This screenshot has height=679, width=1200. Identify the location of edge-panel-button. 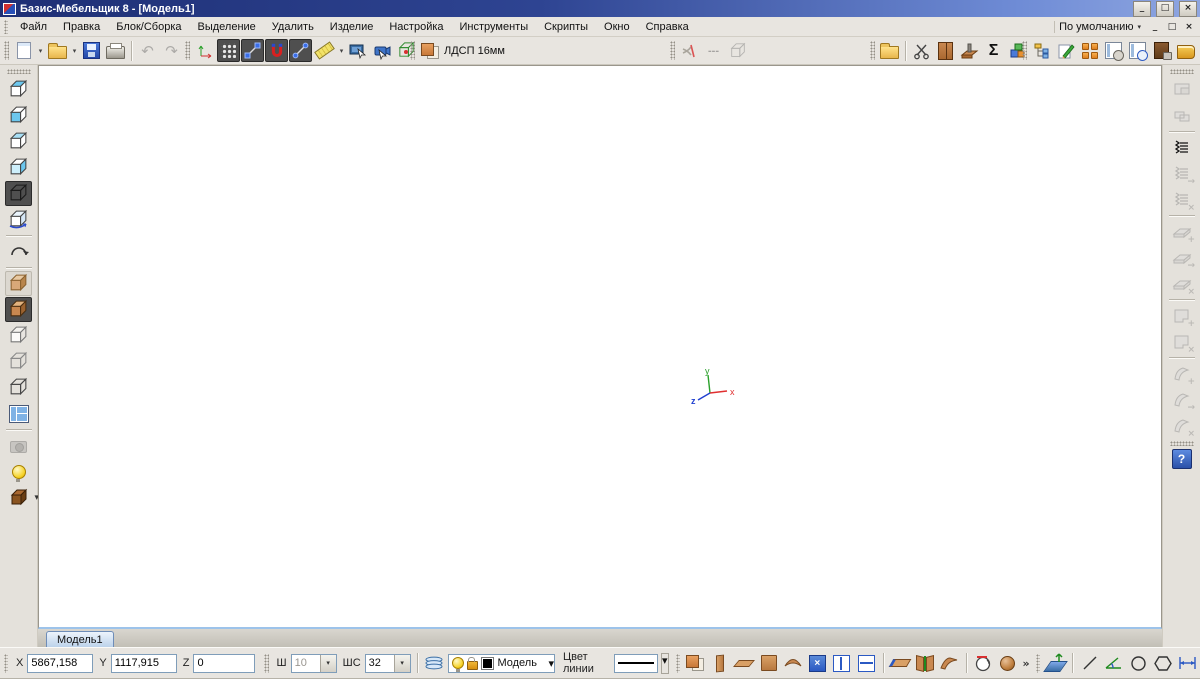
(900, 663).